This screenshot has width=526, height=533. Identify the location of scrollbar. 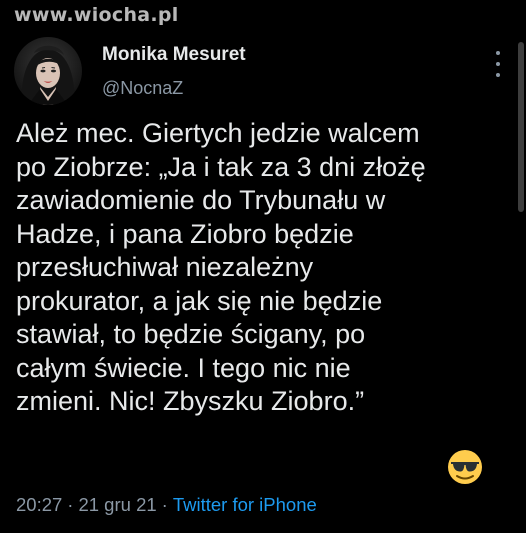
(521, 127).